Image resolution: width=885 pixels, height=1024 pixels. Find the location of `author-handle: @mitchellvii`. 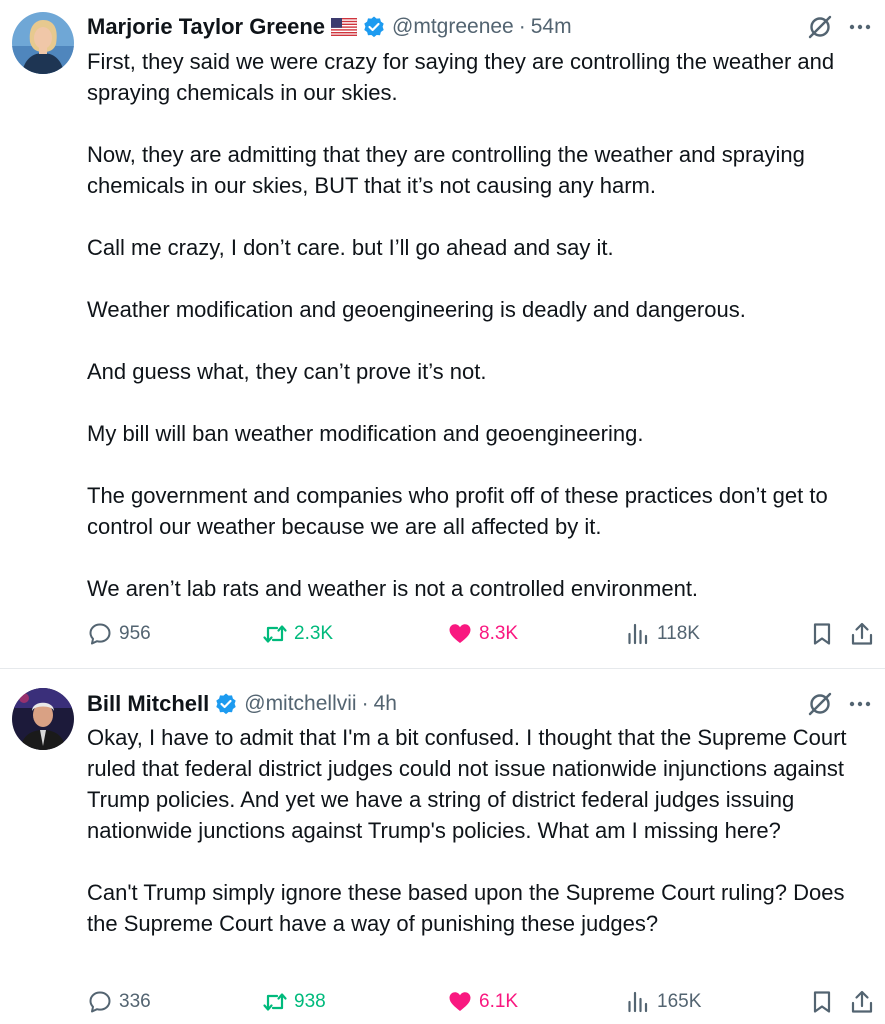

author-handle: @mitchellvii is located at coordinates (300, 704).